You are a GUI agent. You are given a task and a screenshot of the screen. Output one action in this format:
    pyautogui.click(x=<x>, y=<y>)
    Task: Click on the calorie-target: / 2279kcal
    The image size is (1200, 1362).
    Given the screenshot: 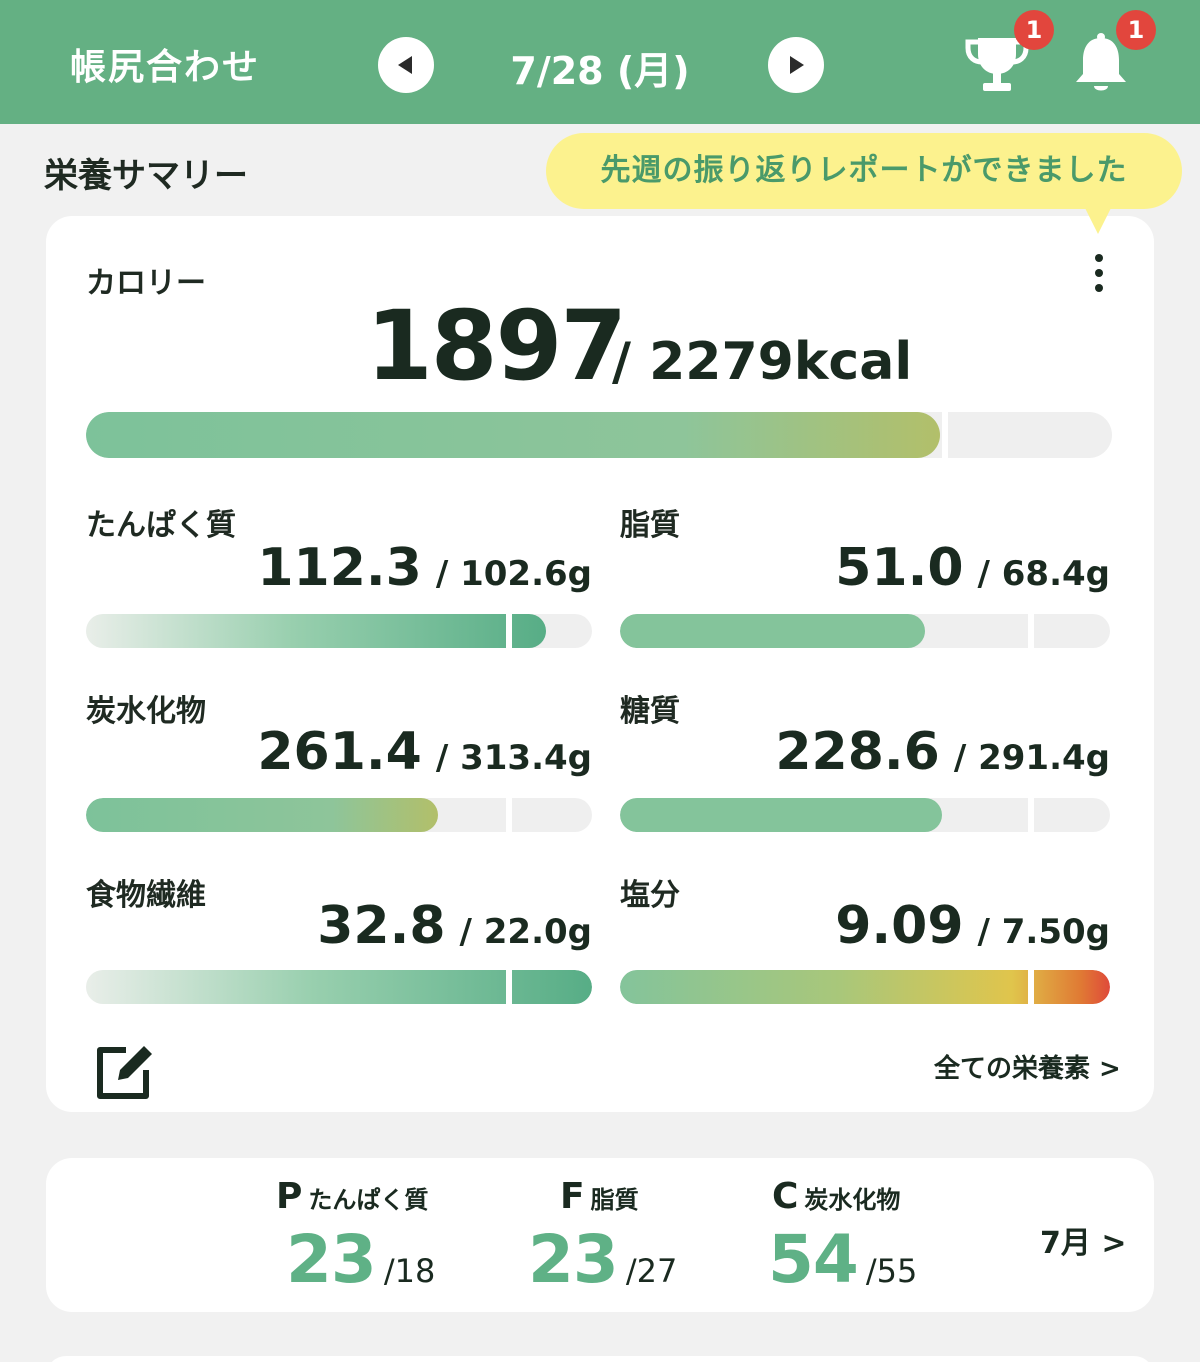 What is the action you would take?
    pyautogui.click(x=762, y=362)
    